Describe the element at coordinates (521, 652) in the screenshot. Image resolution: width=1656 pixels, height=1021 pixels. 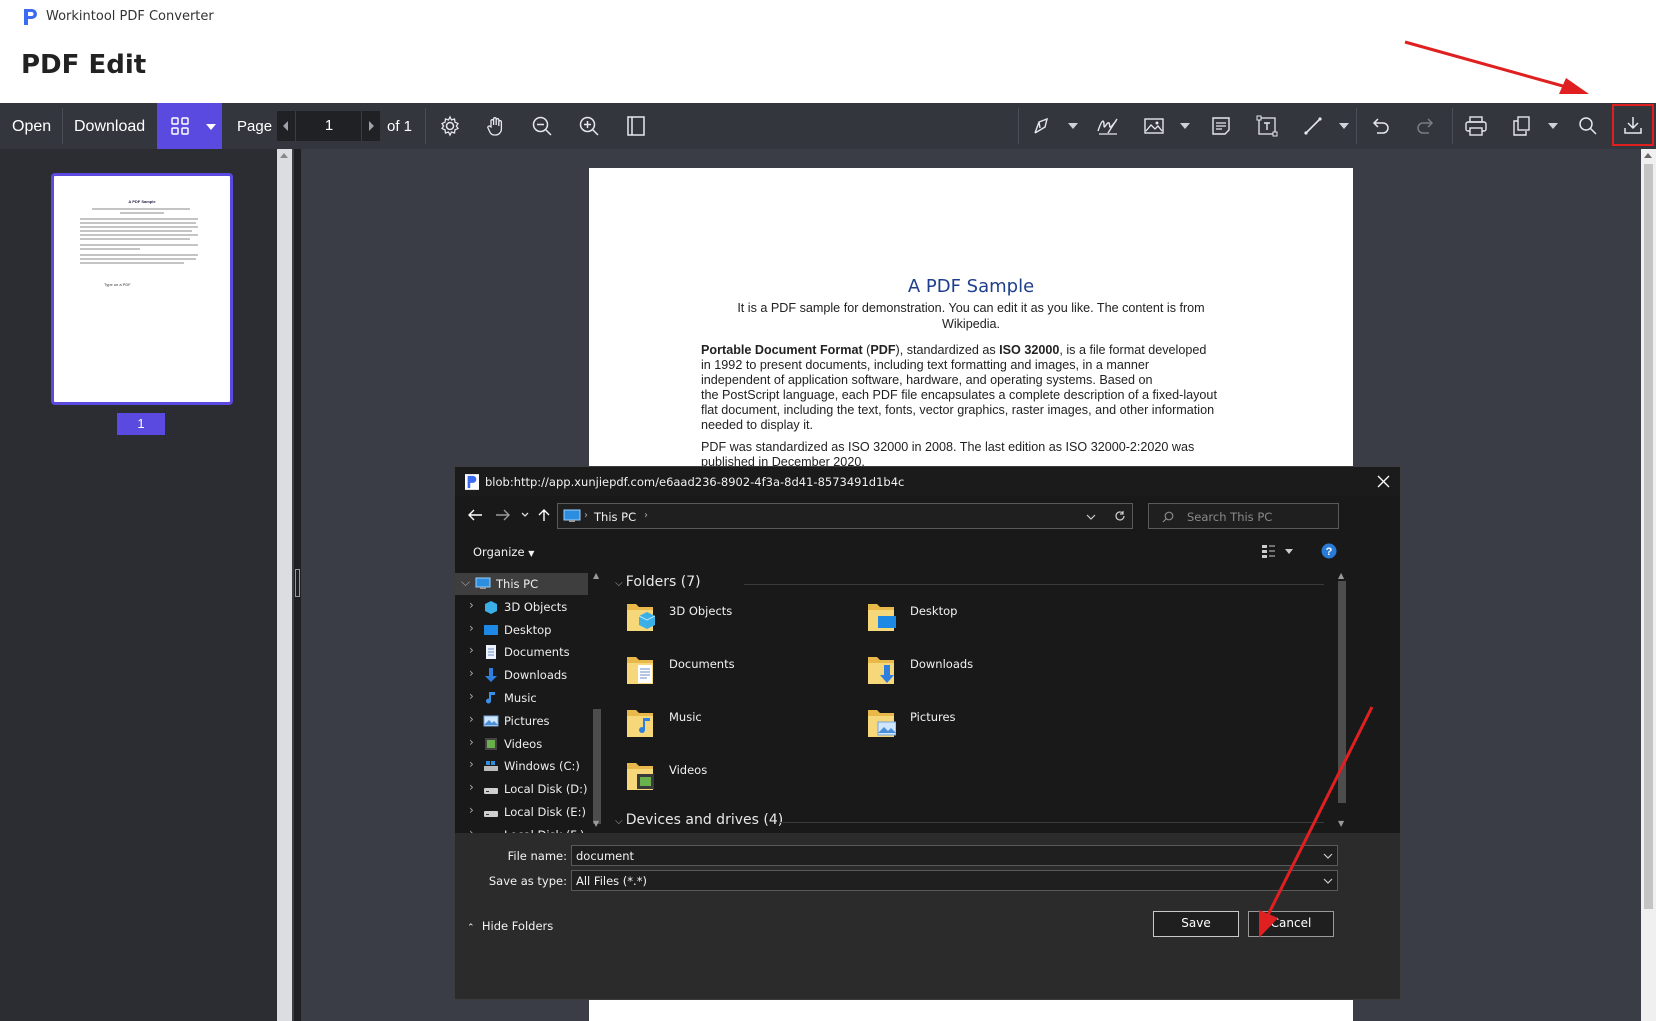
I see `nav-item: › Documents` at that location.